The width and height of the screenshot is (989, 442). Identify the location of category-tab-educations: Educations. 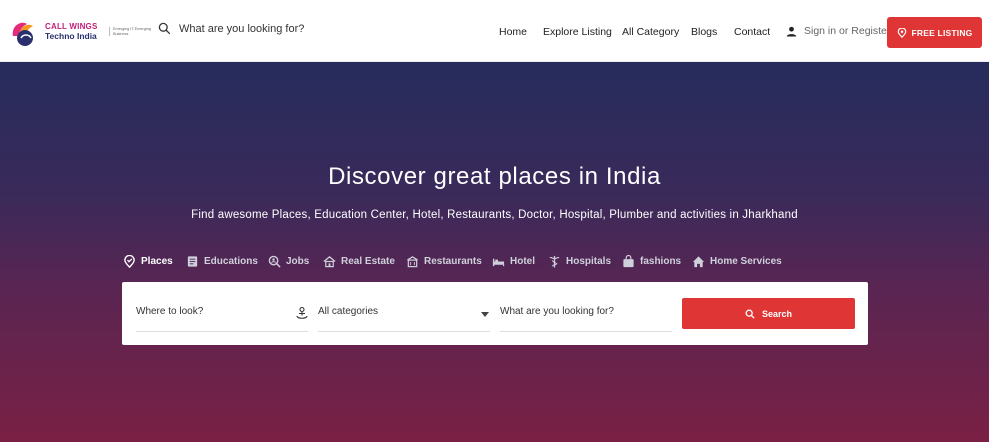
(222, 261).